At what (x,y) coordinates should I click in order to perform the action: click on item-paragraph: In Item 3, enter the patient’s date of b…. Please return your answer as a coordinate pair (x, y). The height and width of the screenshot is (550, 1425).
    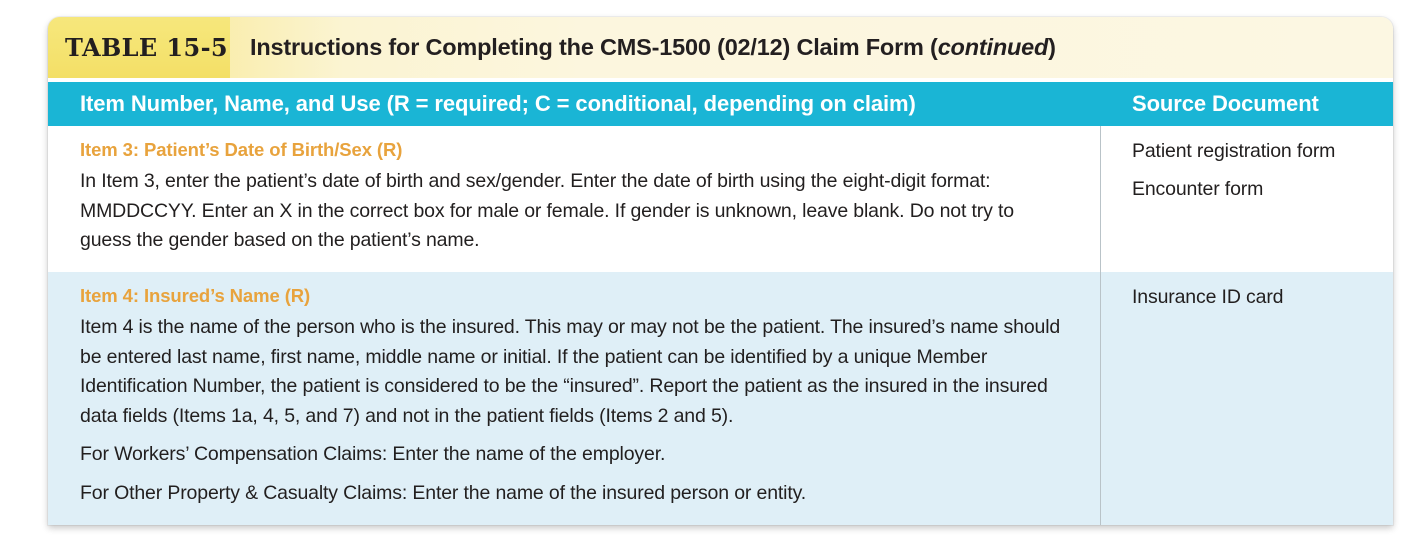
    Looking at the image, I should click on (547, 211).